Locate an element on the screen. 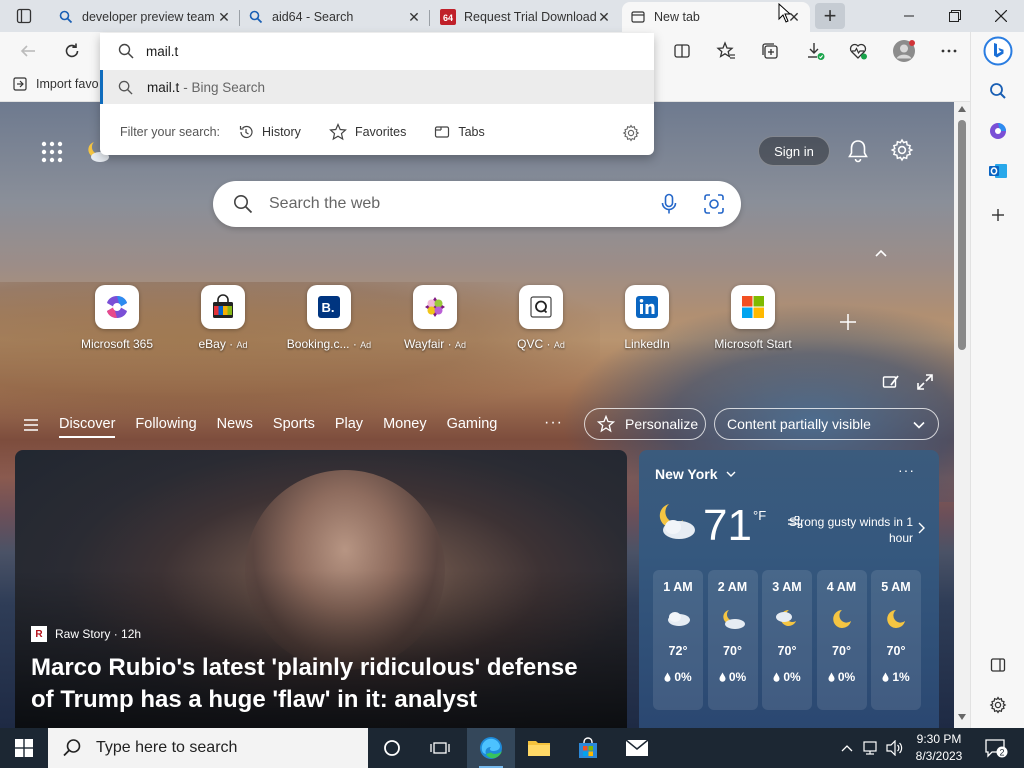 This screenshot has height=768, width=1024. notifications-button is located at coordinates (858, 152).